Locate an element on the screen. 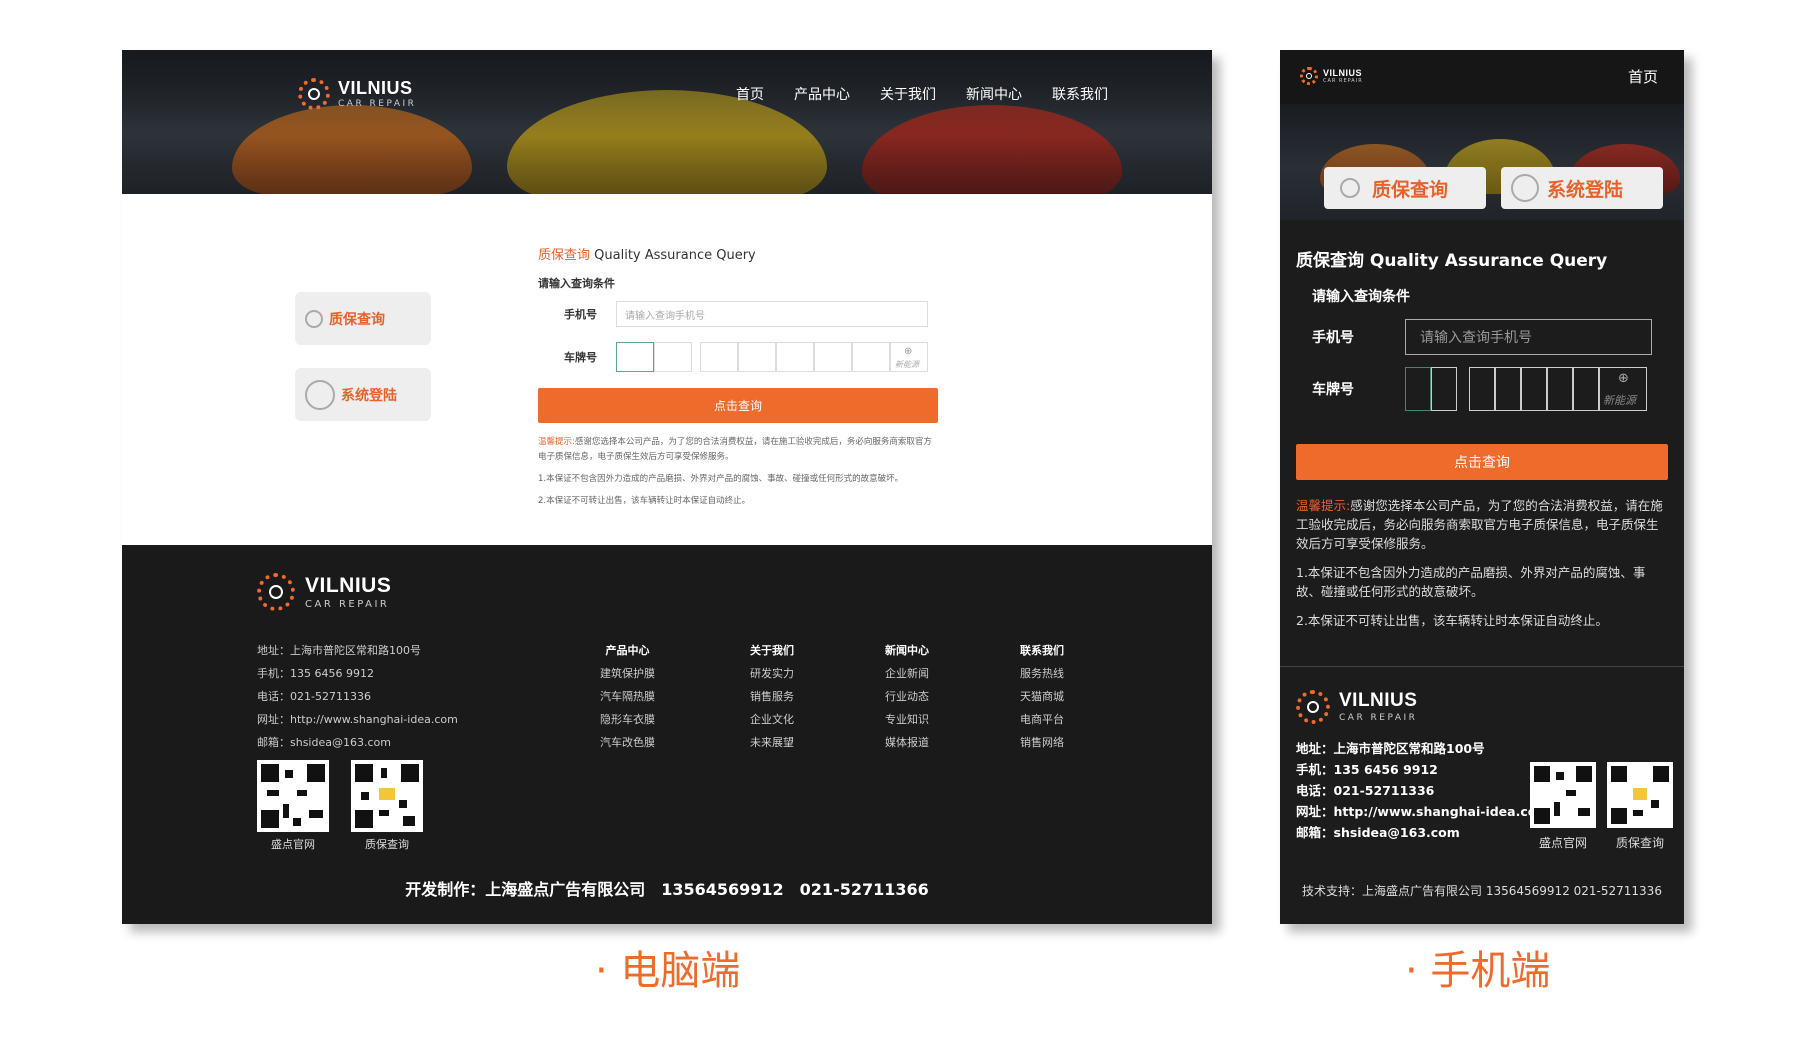  mobile-qr-official: 盛点官网 is located at coordinates (1563, 806).